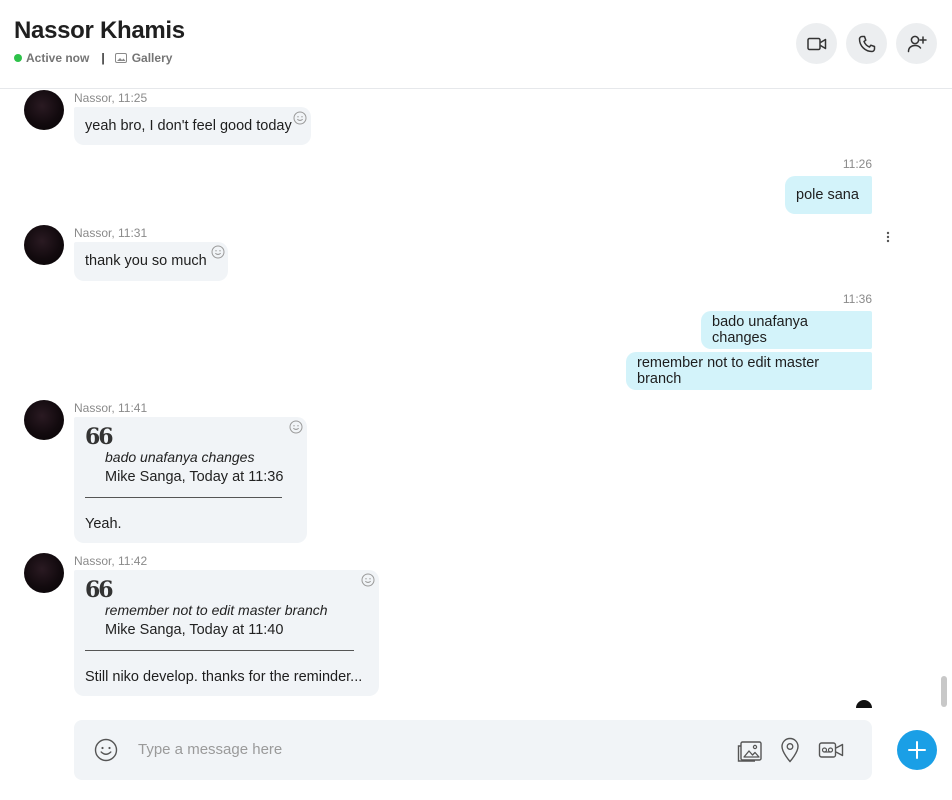  I want to click on add-content-button, so click(917, 750).